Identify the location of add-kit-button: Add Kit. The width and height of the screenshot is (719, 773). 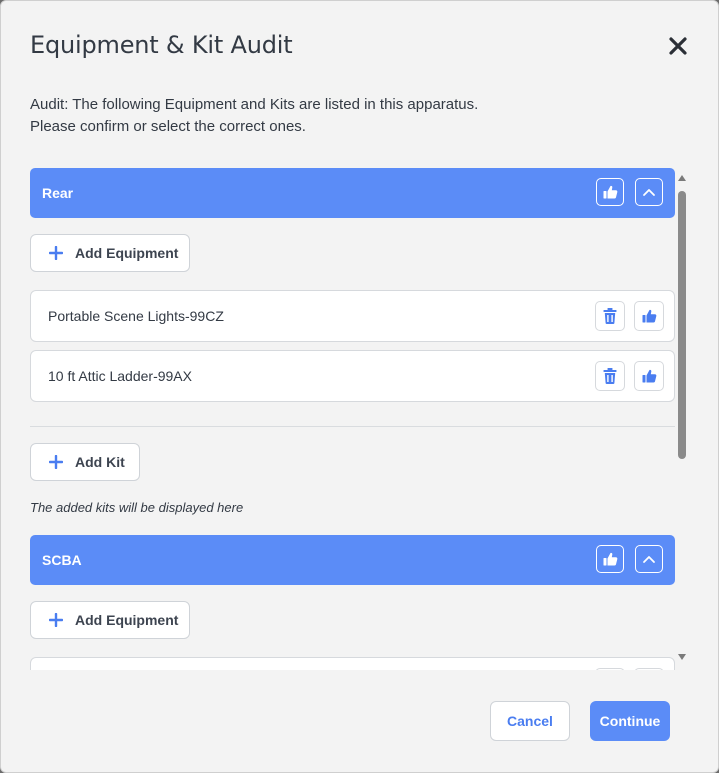
(85, 462).